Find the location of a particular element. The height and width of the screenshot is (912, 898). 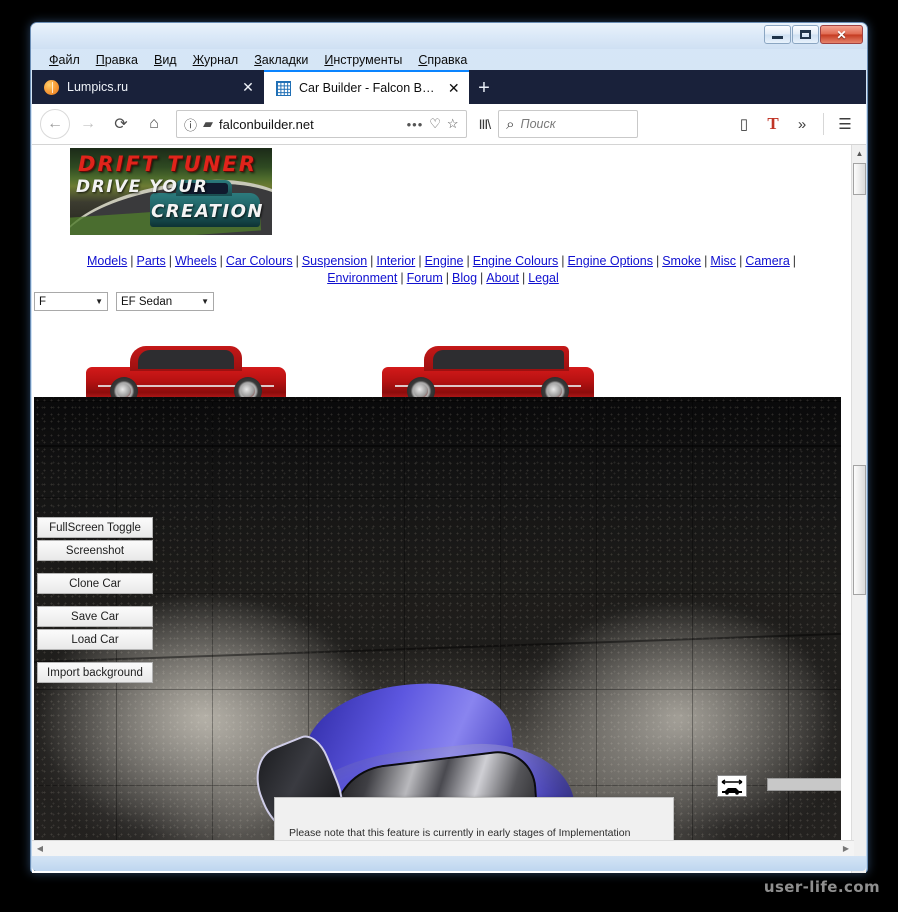

model-letter-select: F ▼ is located at coordinates (71, 301).